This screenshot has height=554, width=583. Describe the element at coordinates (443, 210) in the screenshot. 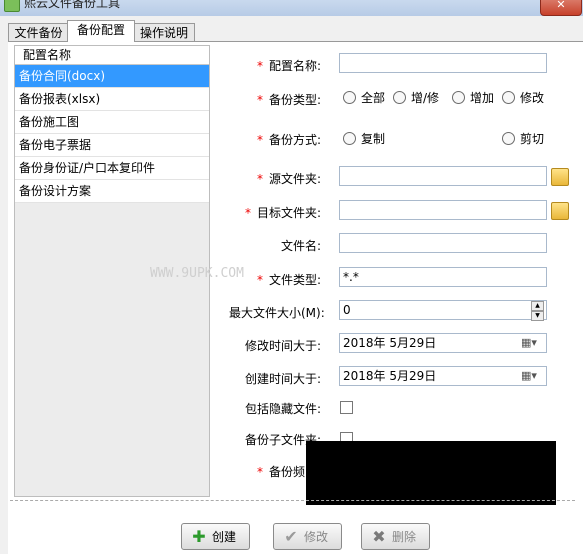

I see `target-folder-input` at that location.